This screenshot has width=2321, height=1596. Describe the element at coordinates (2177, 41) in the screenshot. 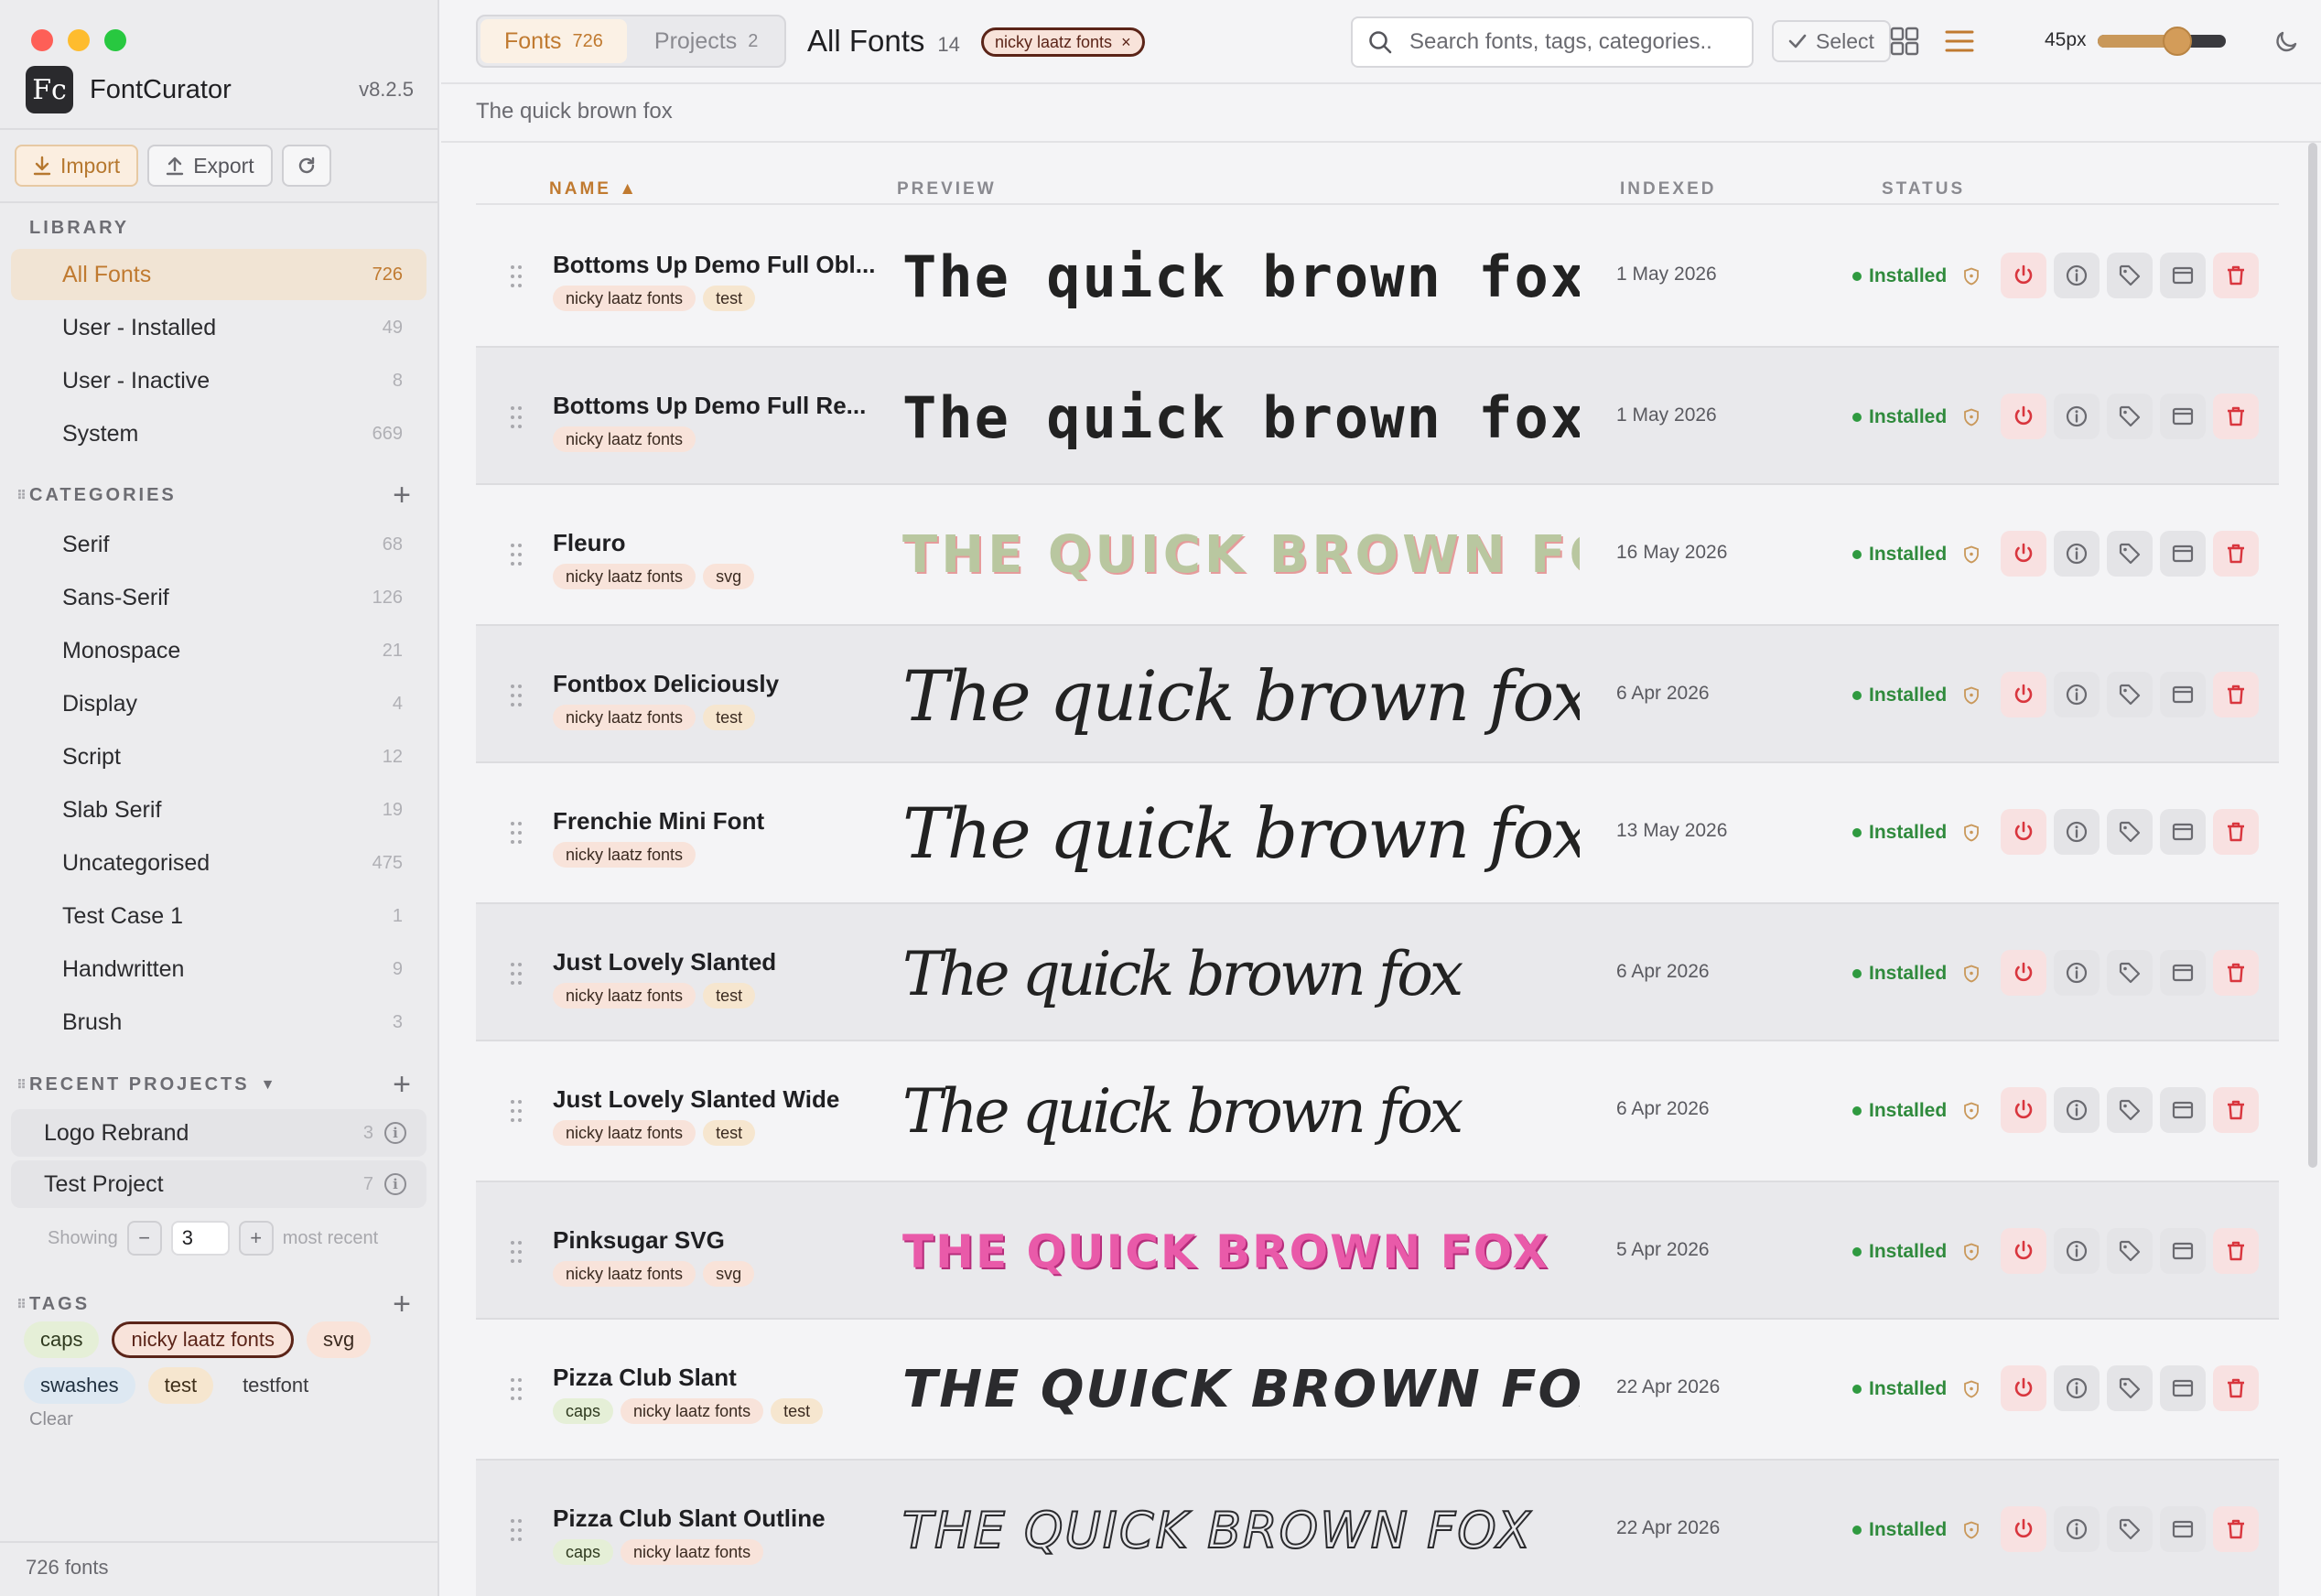

I see `slider-knob` at that location.